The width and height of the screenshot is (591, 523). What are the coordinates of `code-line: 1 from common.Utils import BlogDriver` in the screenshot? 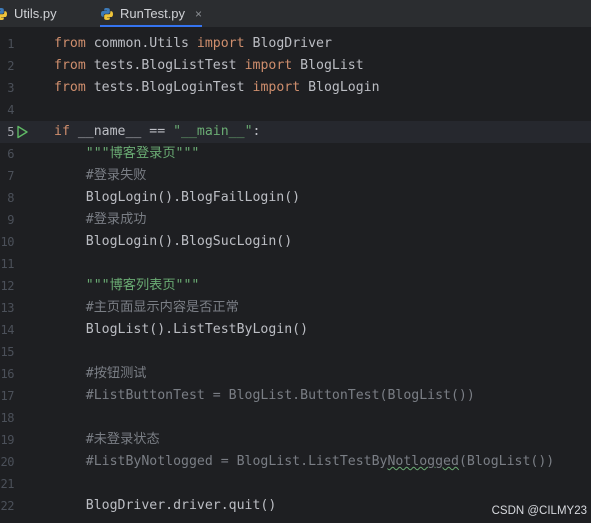 It's located at (295, 44).